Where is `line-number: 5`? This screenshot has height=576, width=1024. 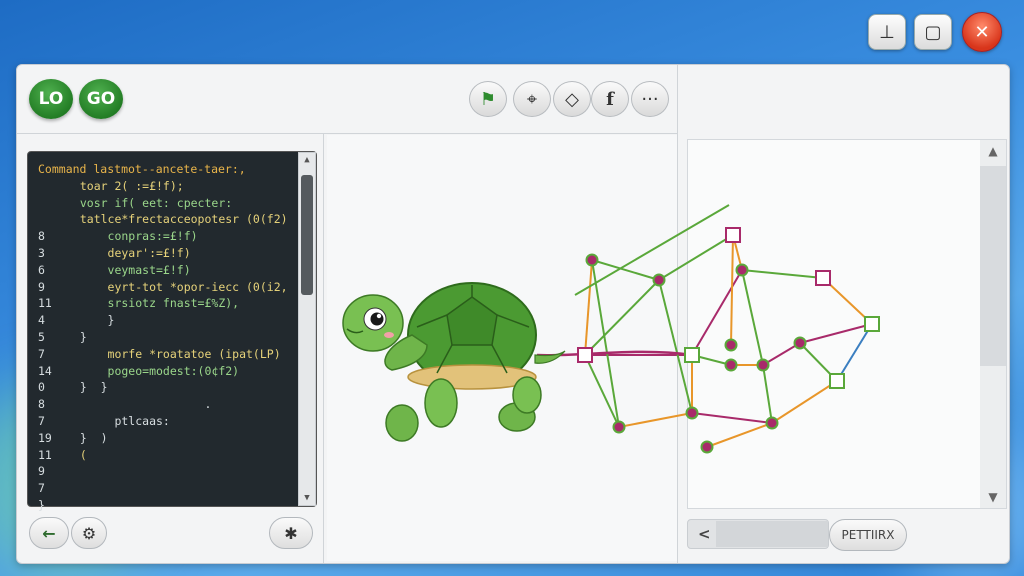 line-number: 5 is located at coordinates (41, 337).